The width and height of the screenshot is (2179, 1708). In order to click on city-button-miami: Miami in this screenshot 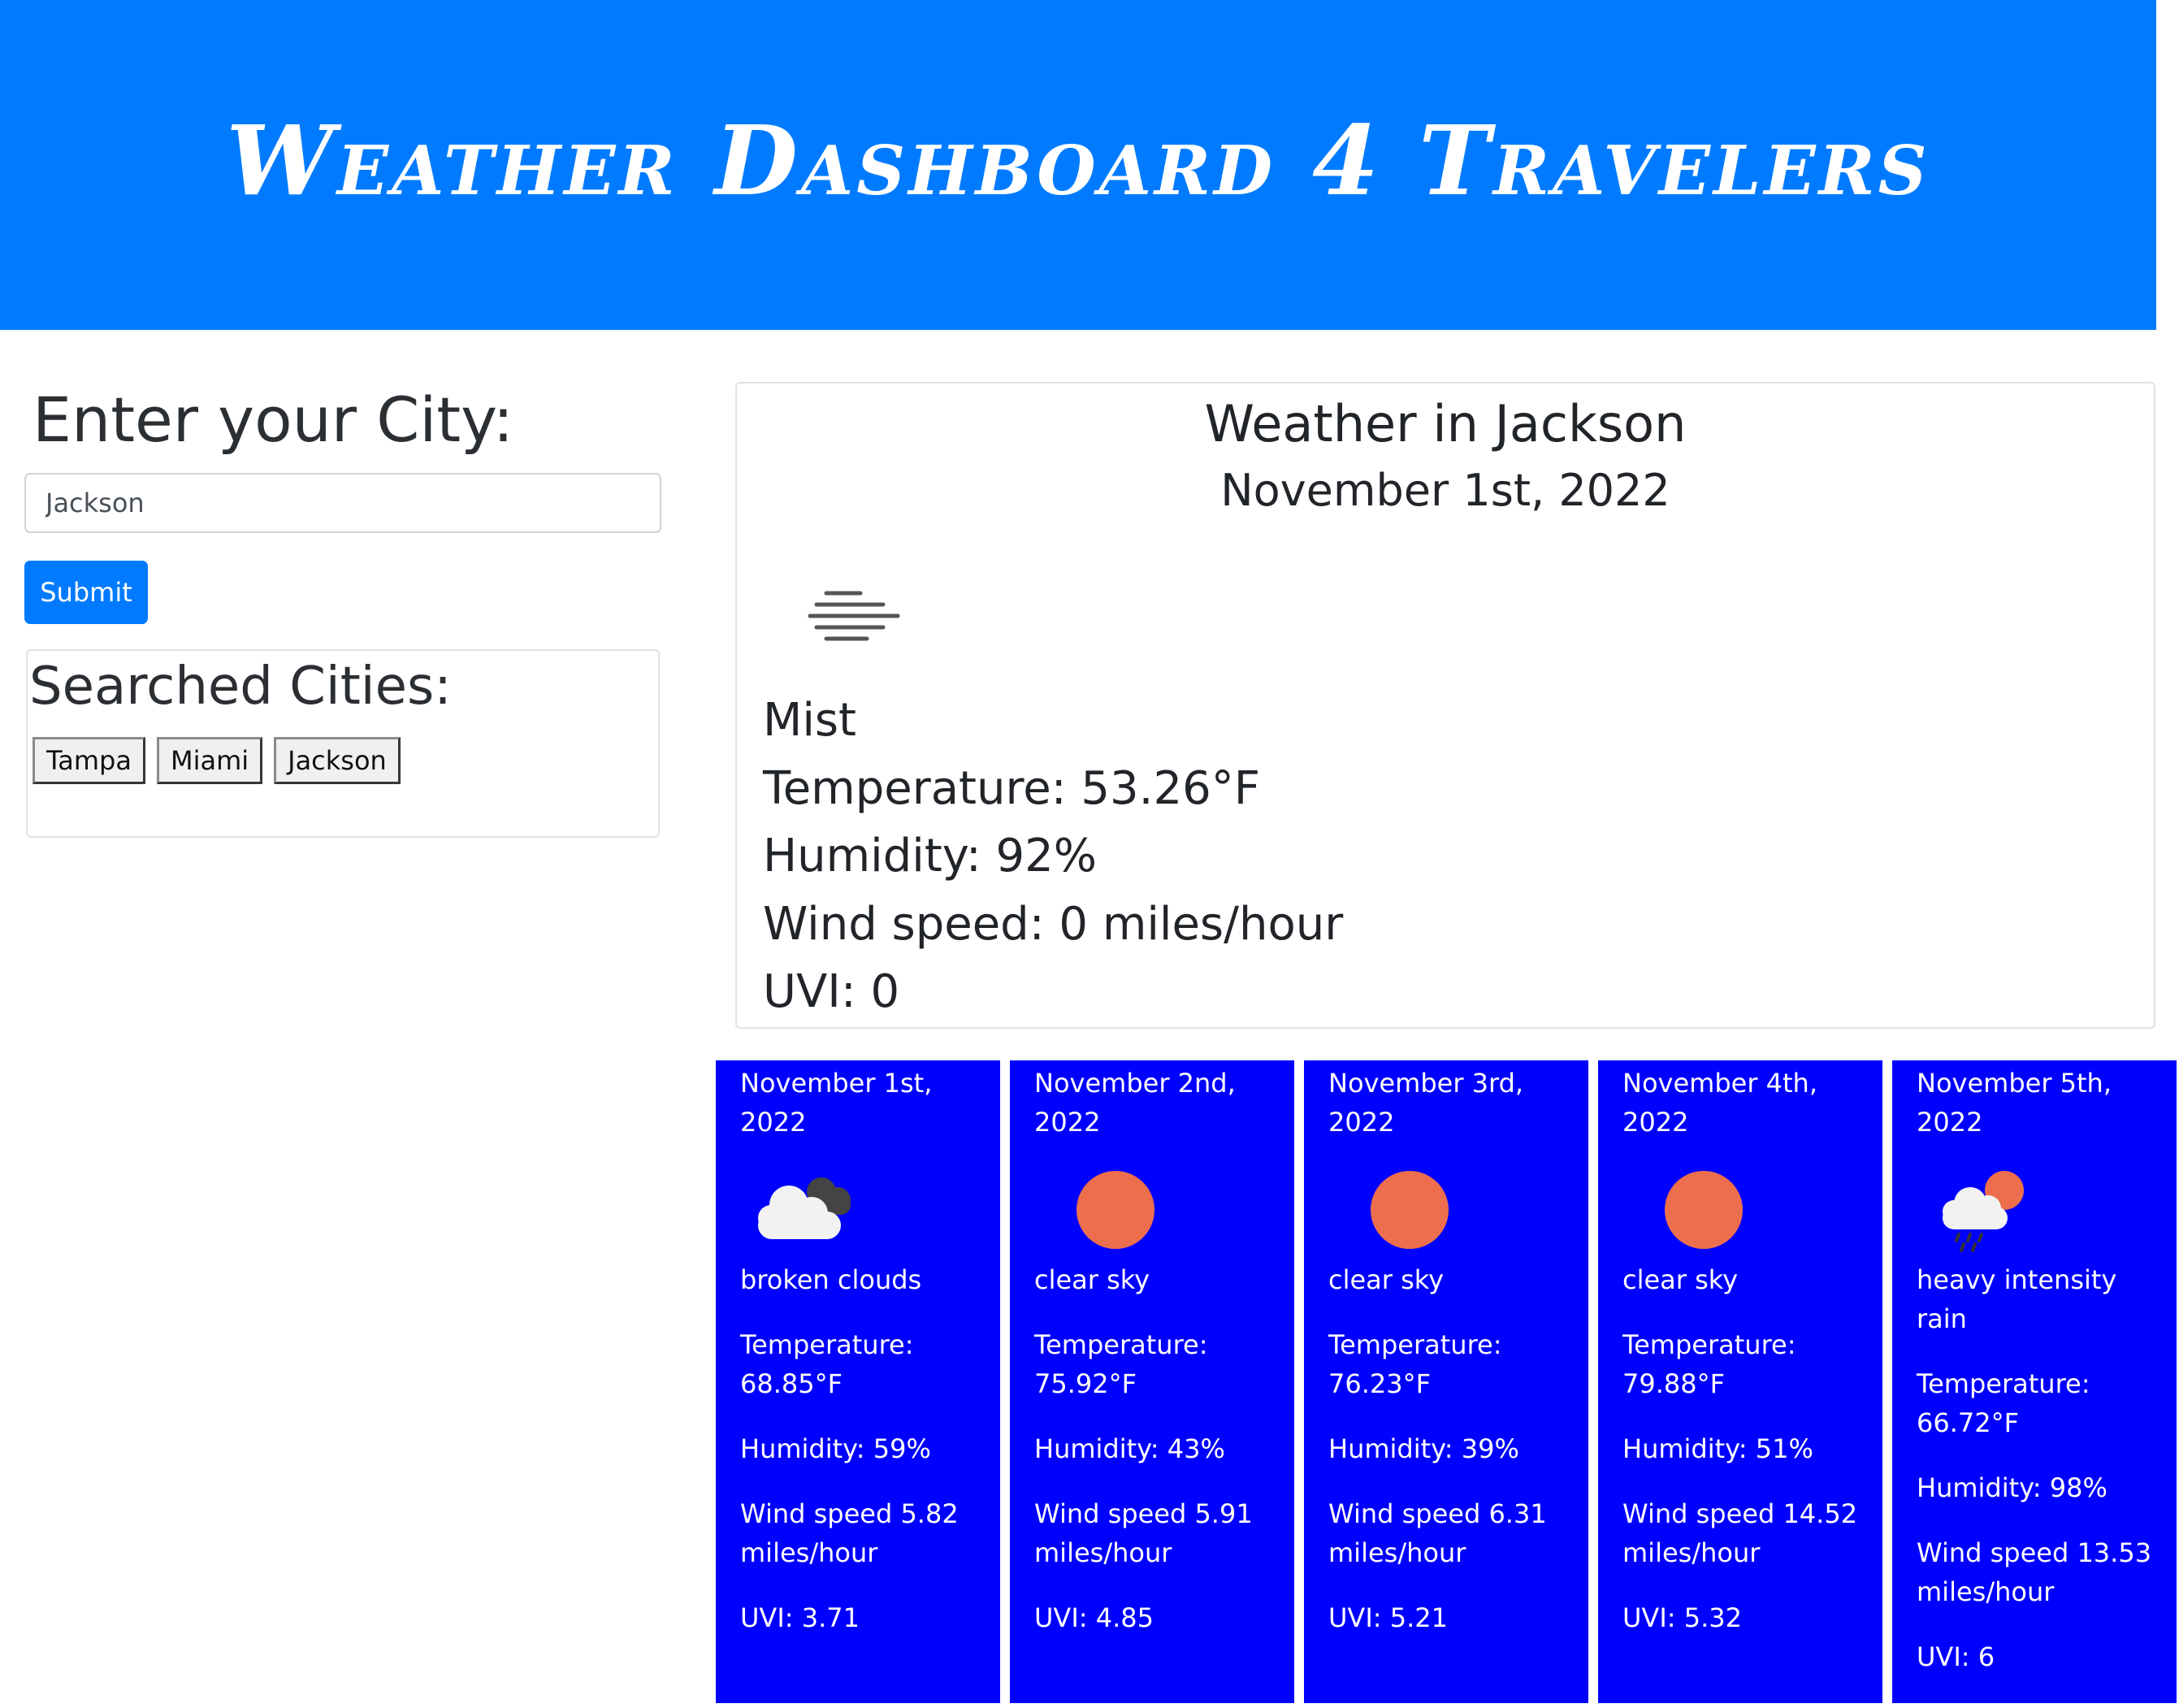, I will do `click(209, 760)`.